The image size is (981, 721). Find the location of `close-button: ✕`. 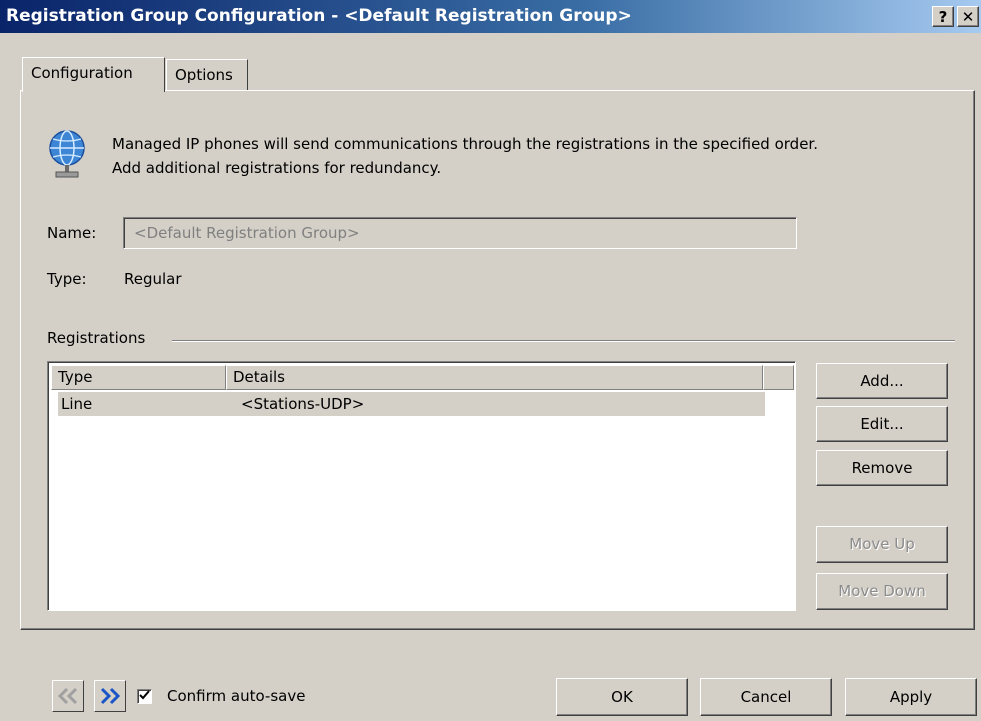

close-button: ✕ is located at coordinates (968, 16).